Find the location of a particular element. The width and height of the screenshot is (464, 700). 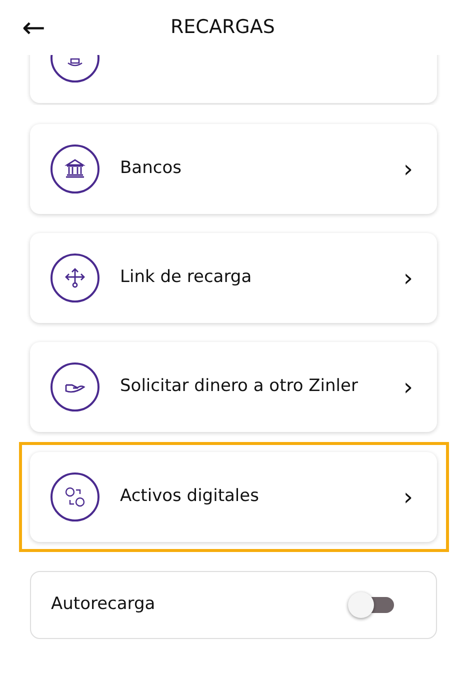

list-item: Link de recarga › is located at coordinates (233, 278).